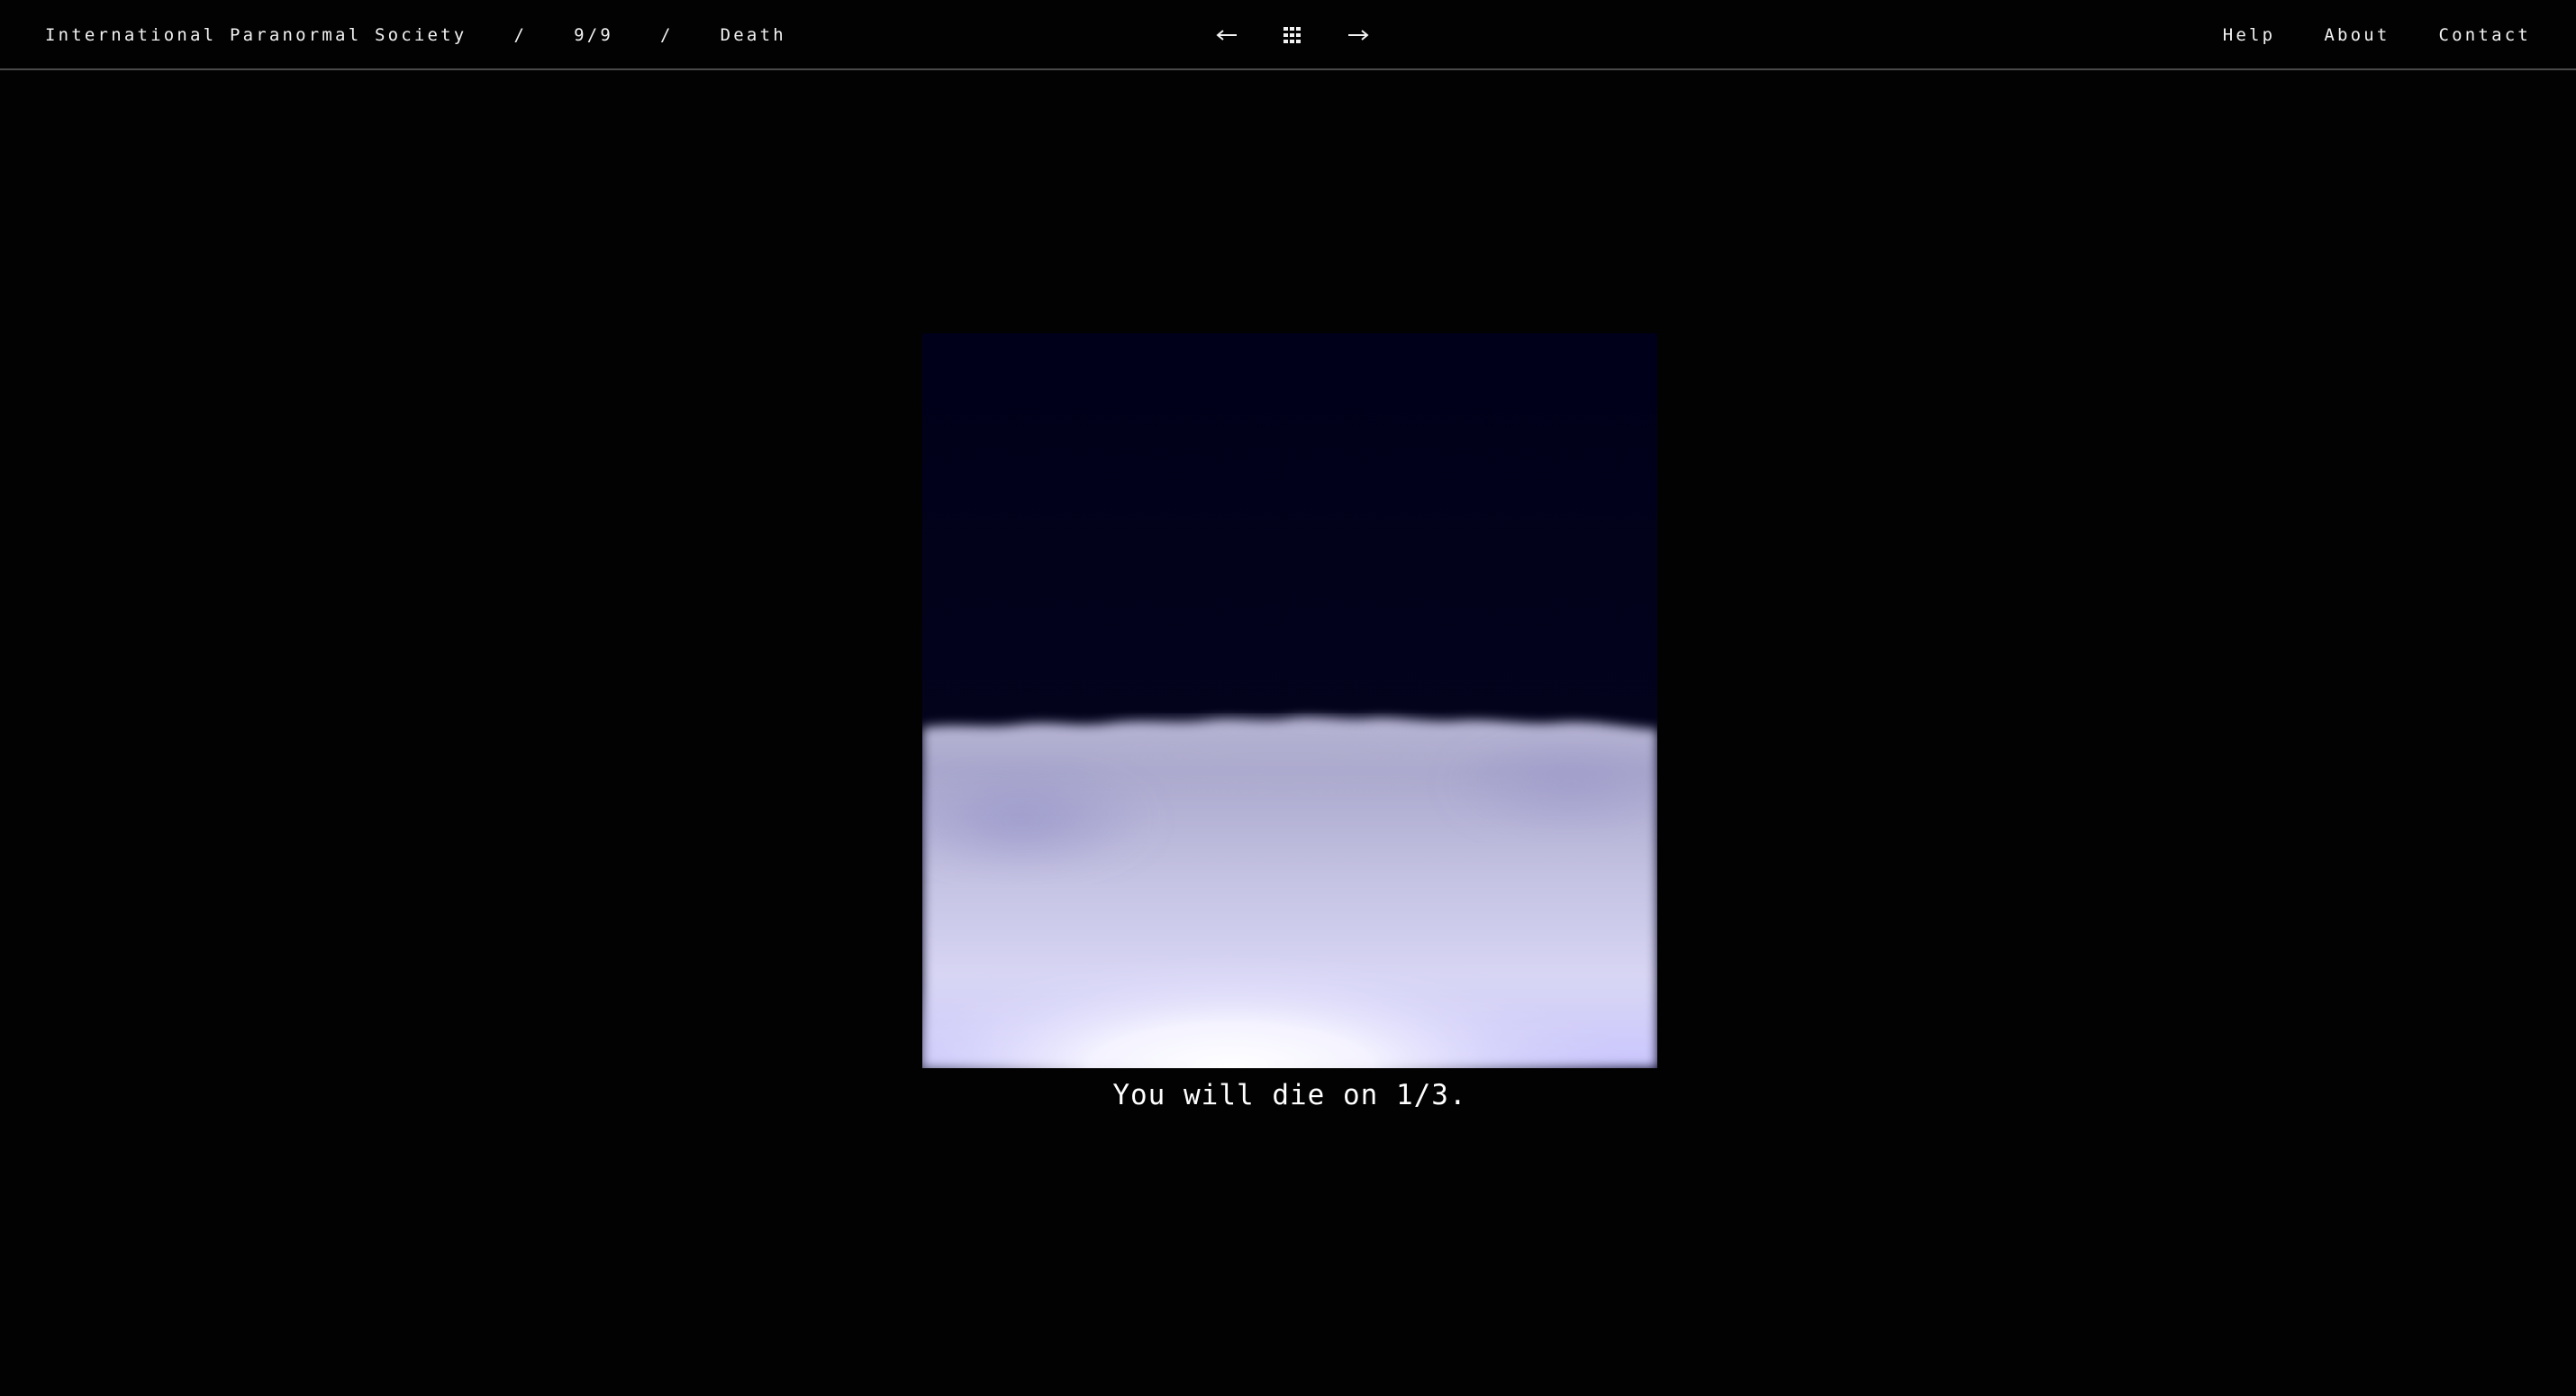  I want to click on pager-nav, so click(1292, 35).